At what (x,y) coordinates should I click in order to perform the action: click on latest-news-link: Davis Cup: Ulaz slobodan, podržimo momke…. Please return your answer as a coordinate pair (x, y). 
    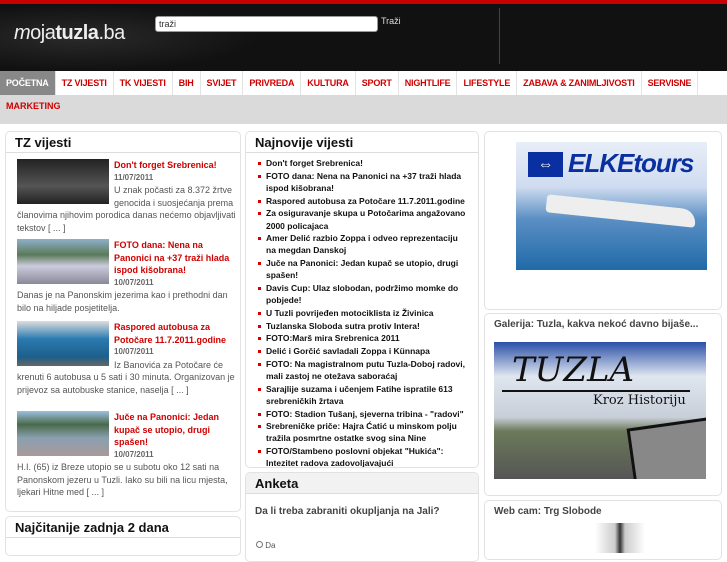
    Looking at the image, I should click on (364, 294).